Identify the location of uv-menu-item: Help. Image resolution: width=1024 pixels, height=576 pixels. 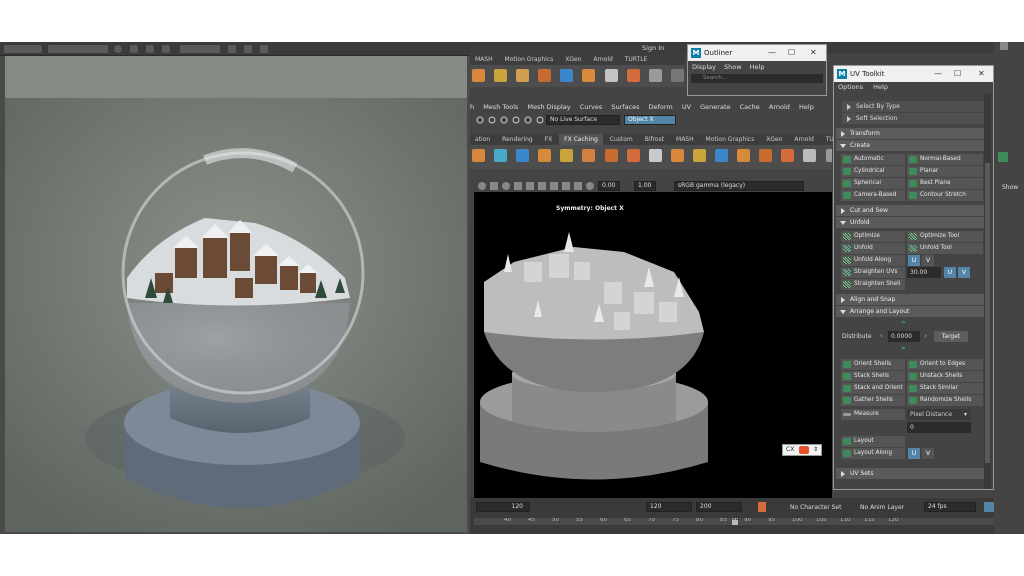
(880, 87).